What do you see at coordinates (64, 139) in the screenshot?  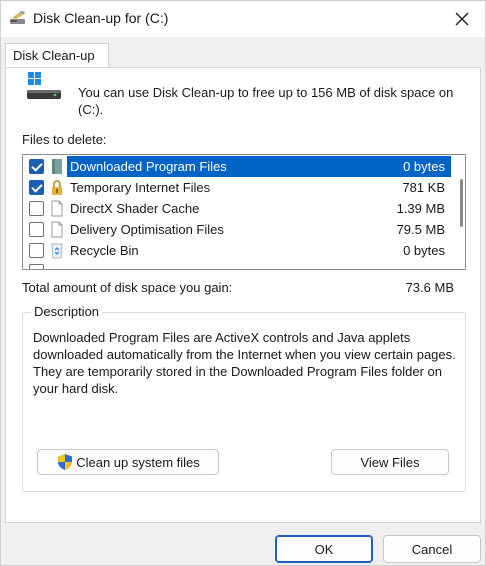 I see `files-to-delete-label: Files to delete:` at bounding box center [64, 139].